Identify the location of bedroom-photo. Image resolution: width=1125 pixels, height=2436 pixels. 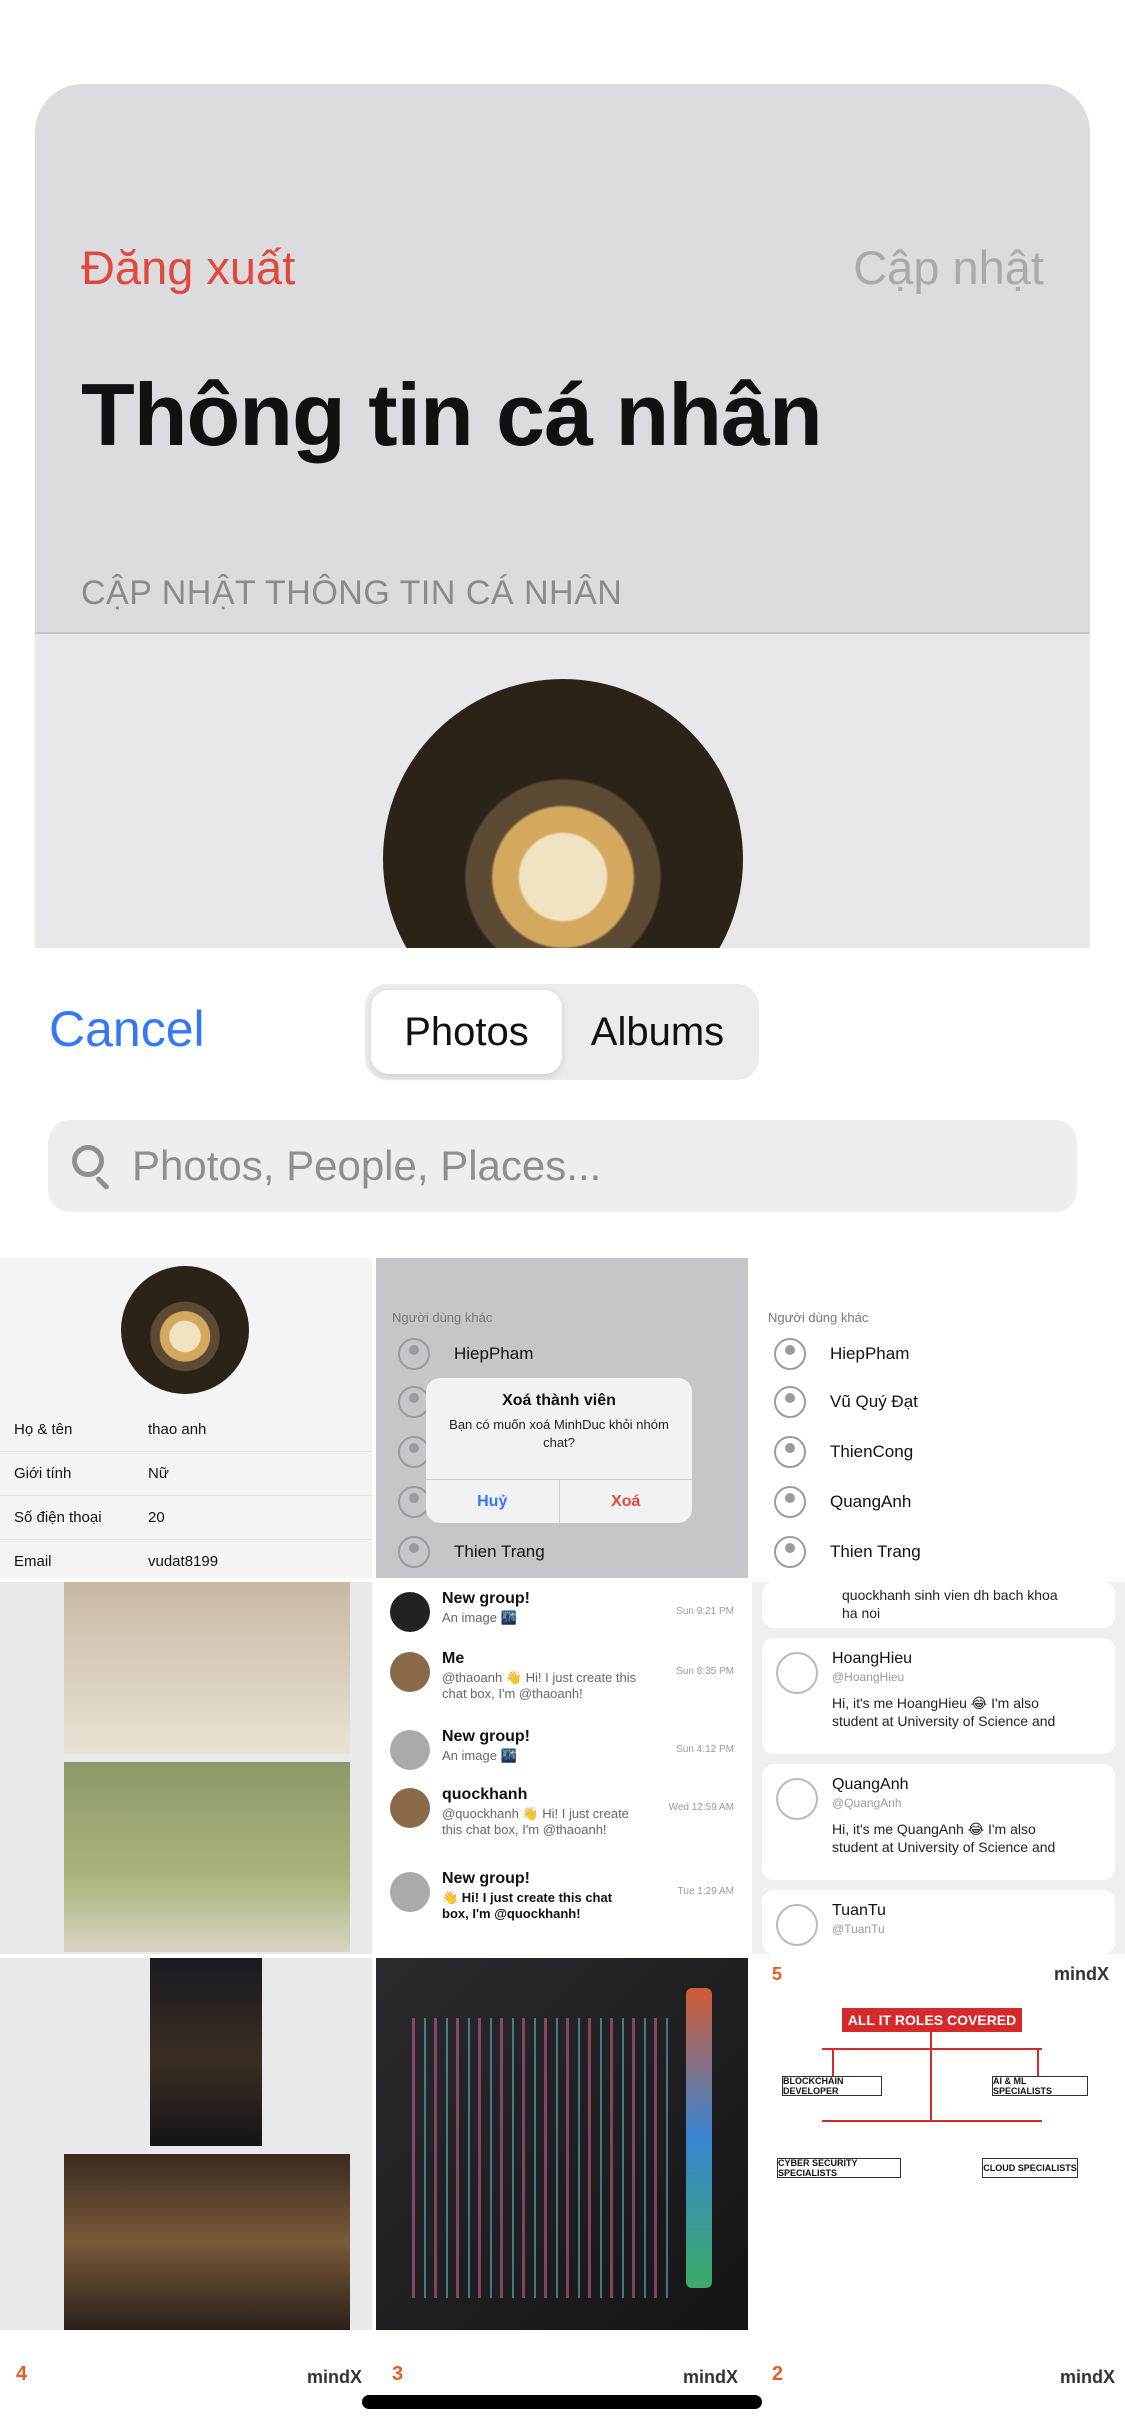
(207, 1857).